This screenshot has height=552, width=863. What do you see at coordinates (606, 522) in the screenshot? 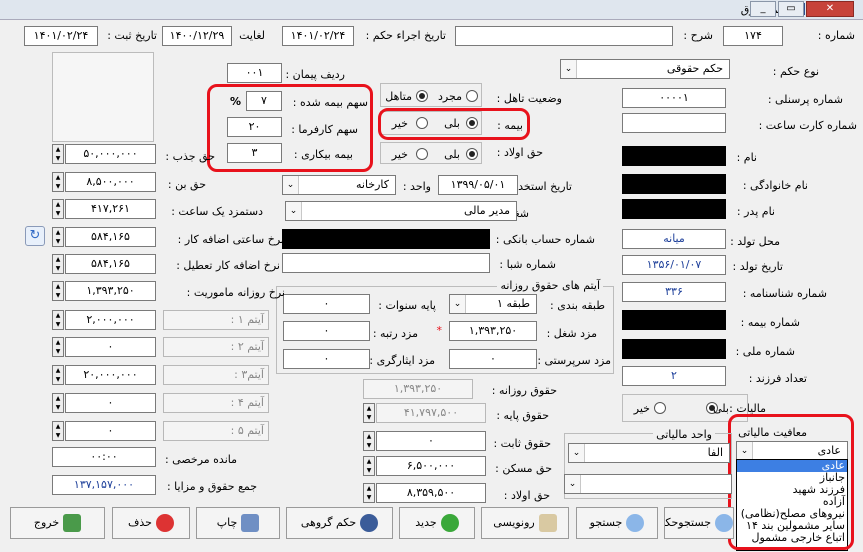
I see `search-label: جستجو` at bounding box center [606, 522].